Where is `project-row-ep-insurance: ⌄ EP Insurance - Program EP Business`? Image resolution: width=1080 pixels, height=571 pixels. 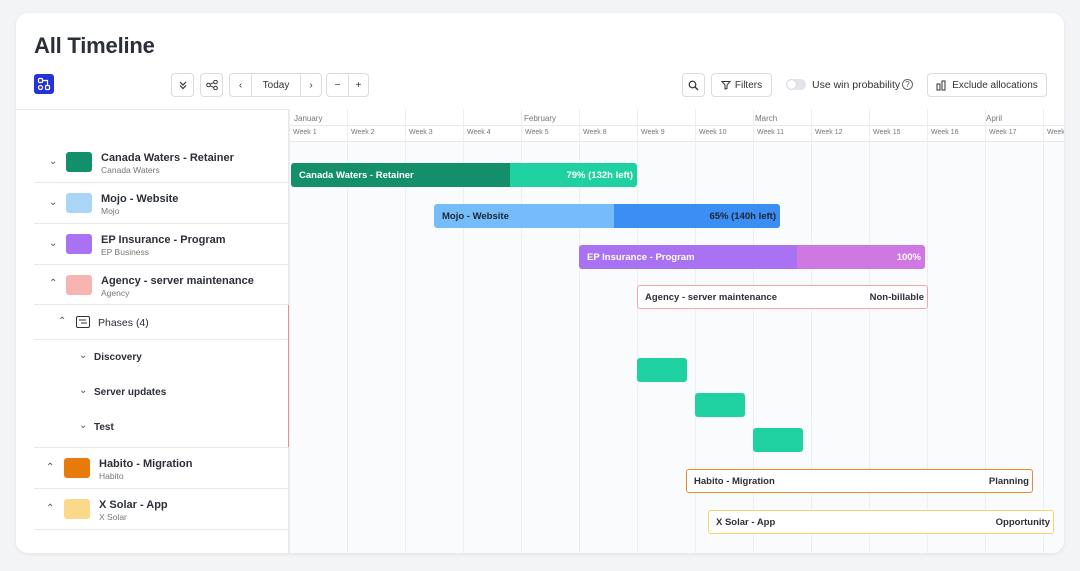 project-row-ep-insurance: ⌄ EP Insurance - Program EP Business is located at coordinates (161, 244).